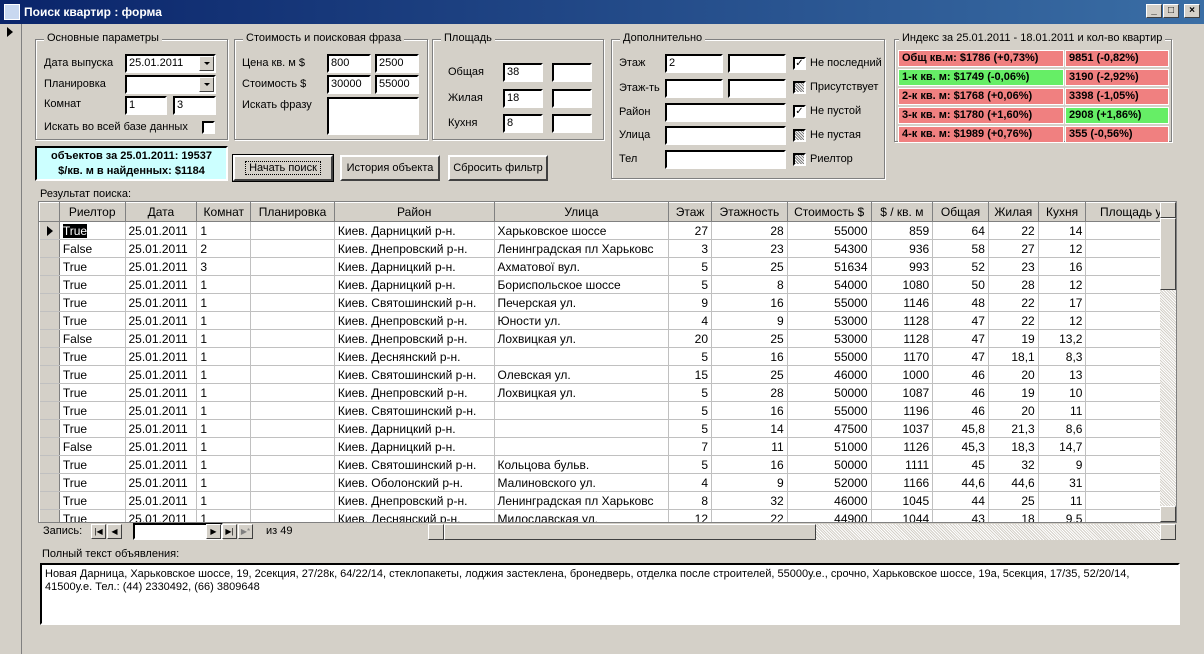 Image resolution: width=1204 pixels, height=654 pixels. I want to click on column-header: Улица, so click(581, 212).